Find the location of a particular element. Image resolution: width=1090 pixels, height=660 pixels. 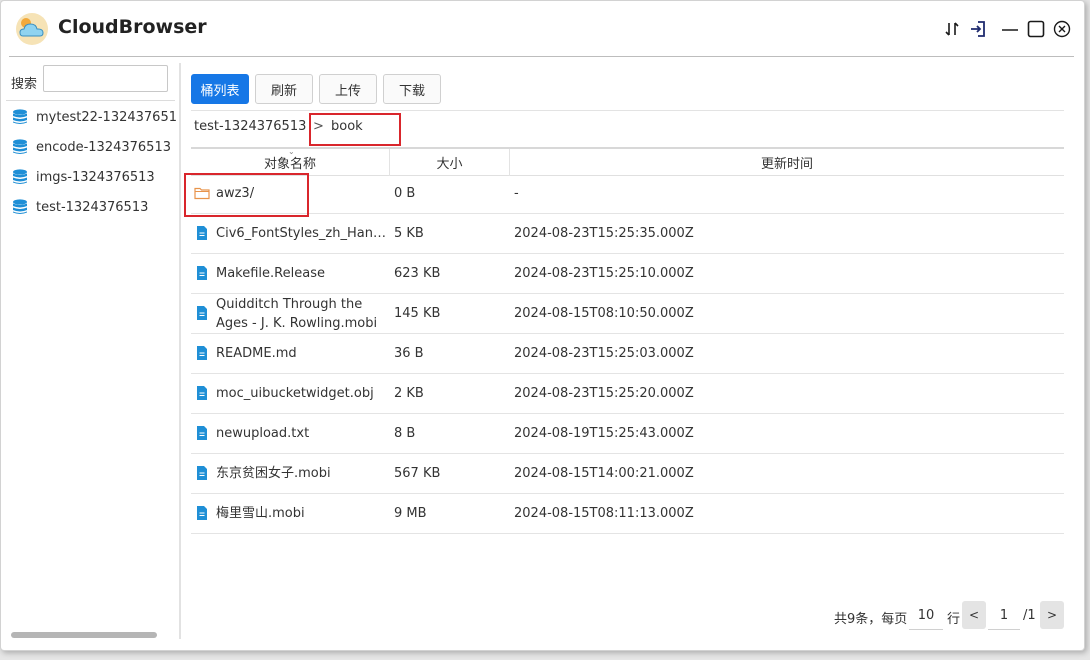

download-button: 下载 is located at coordinates (412, 89).